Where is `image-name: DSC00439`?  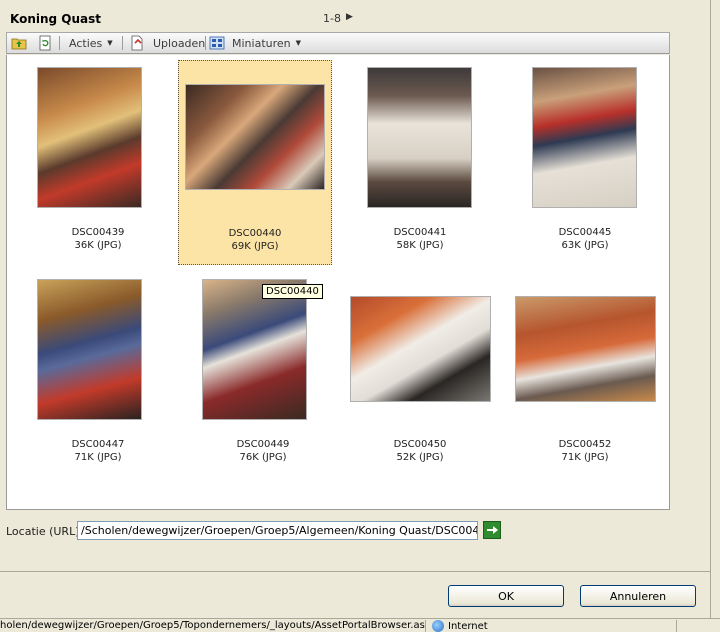
image-name: DSC00439 is located at coordinates (98, 232).